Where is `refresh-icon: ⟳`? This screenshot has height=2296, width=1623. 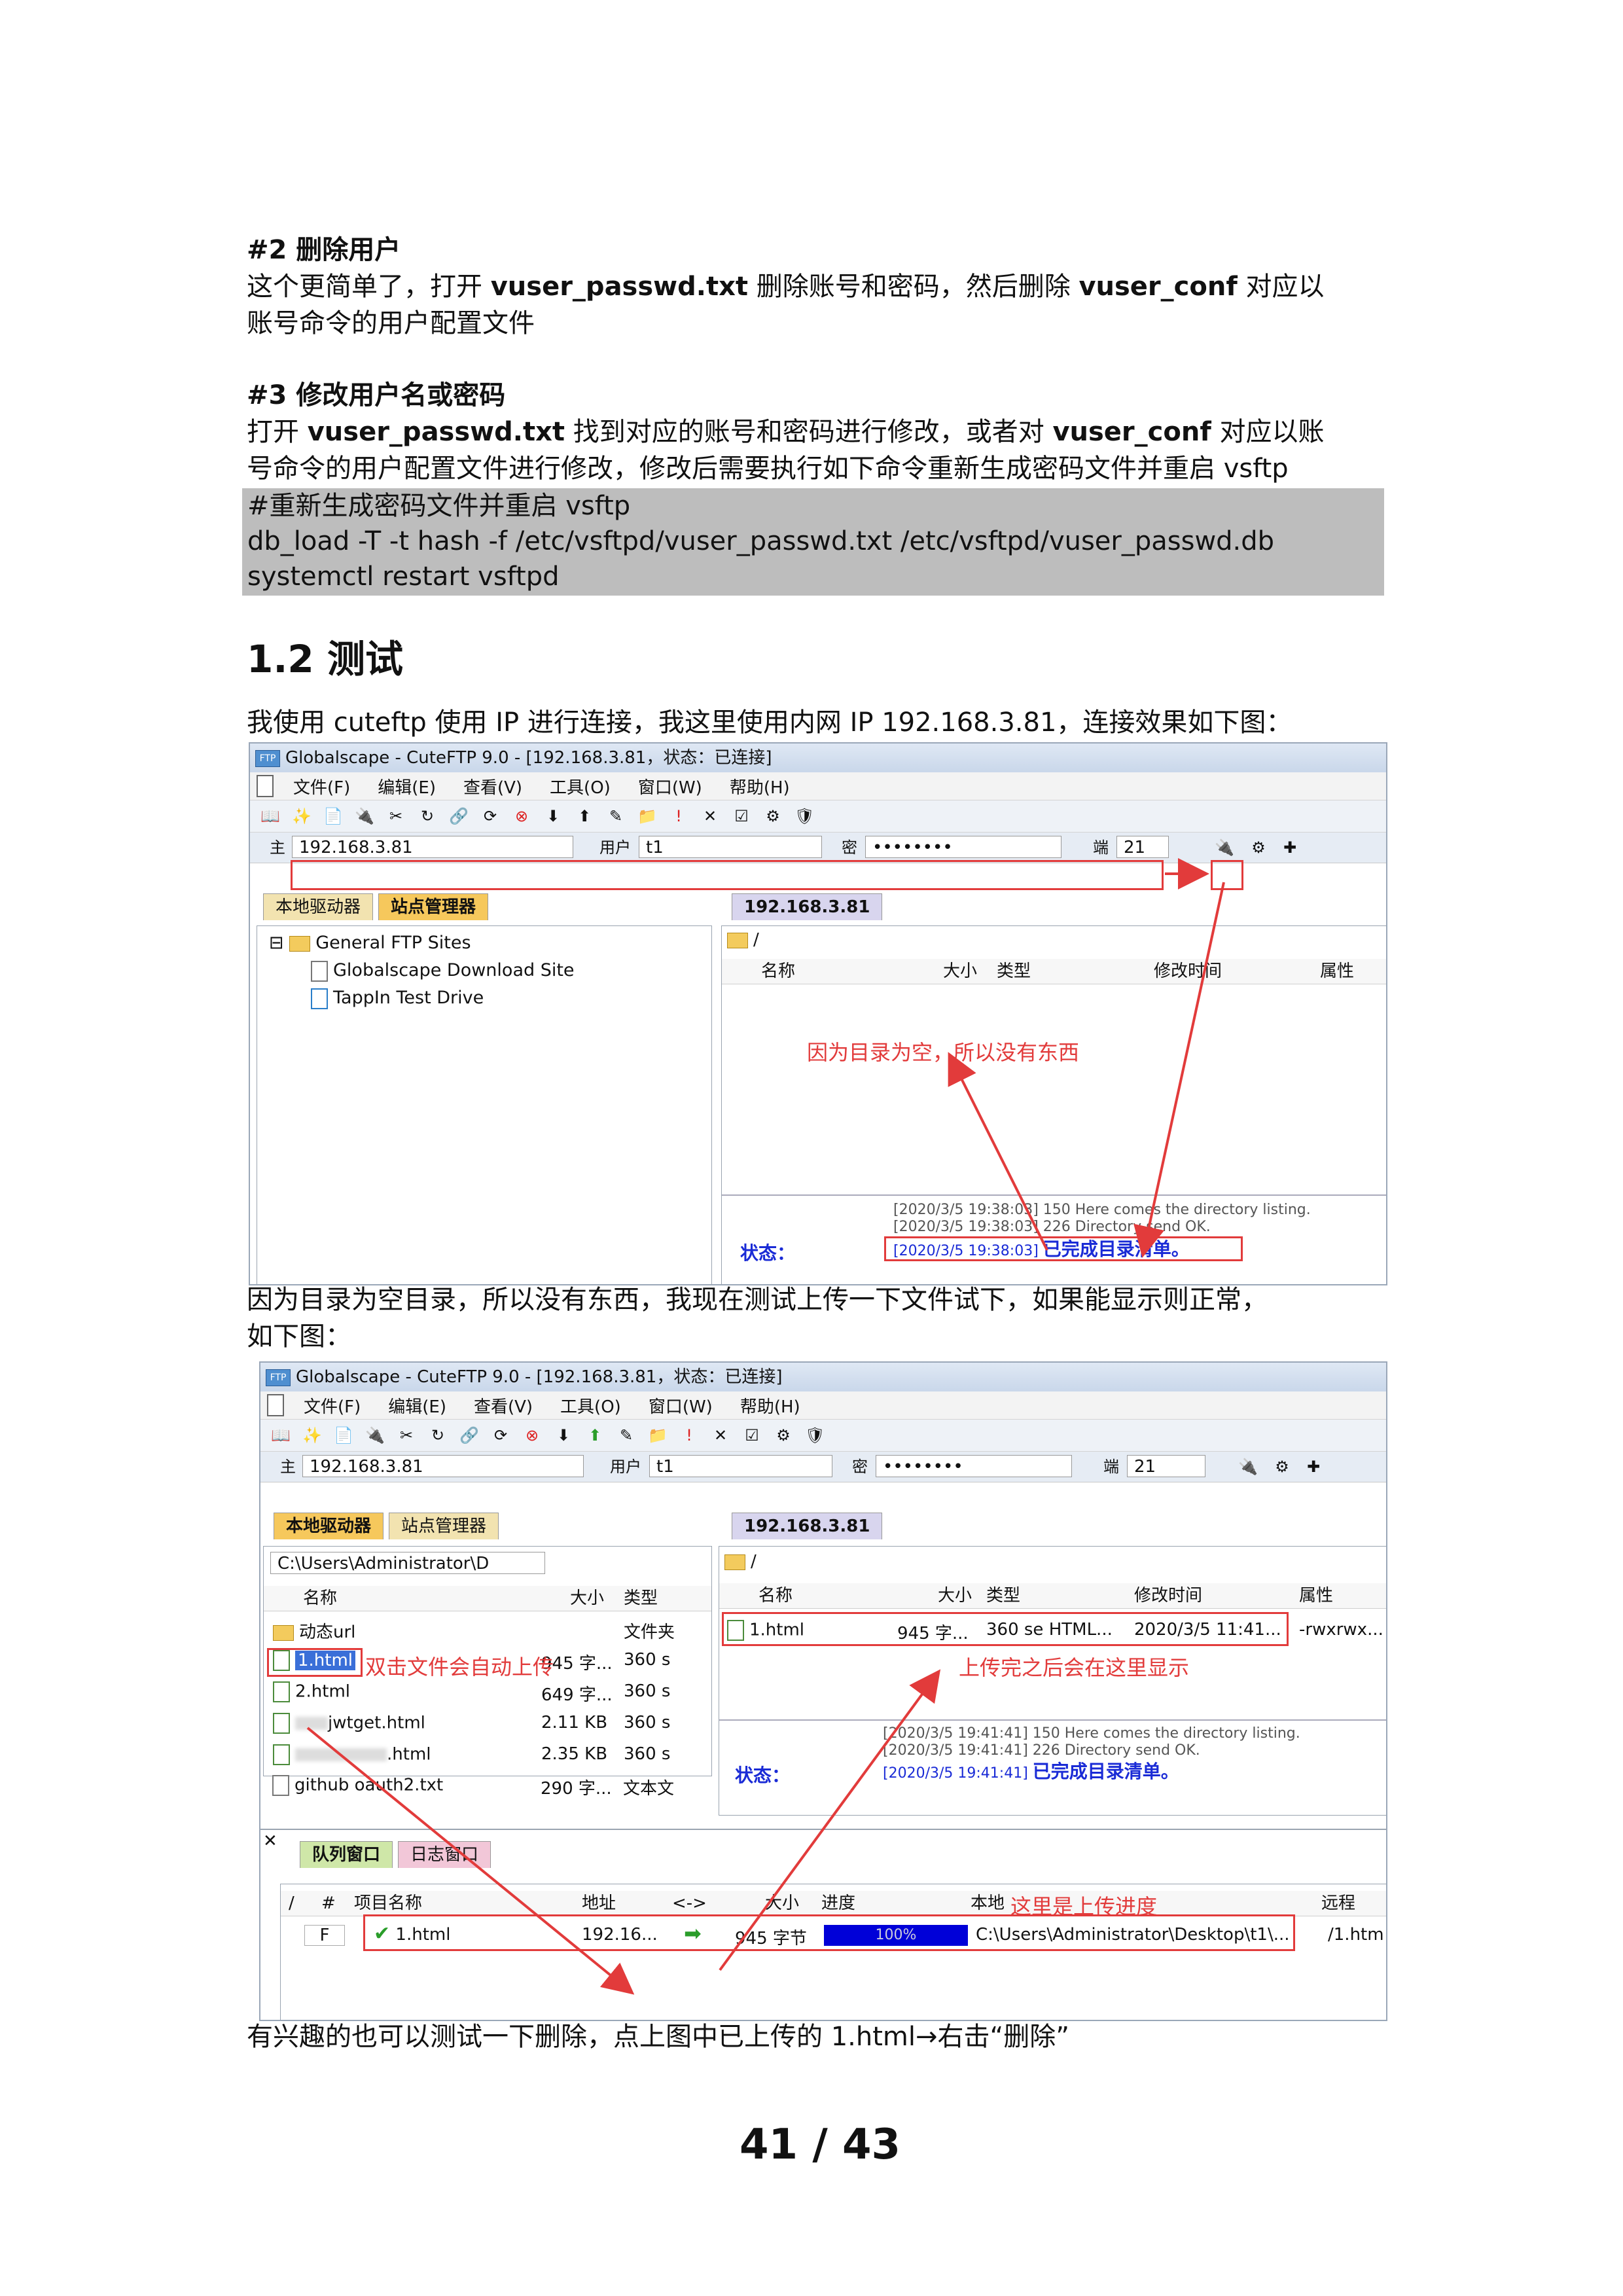
refresh-icon: ⟳ is located at coordinates (490, 816).